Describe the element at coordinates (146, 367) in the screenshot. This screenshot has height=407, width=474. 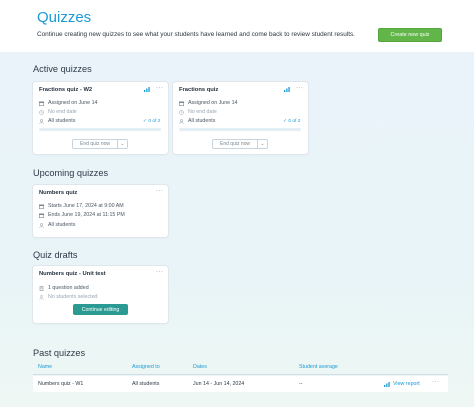
I see `column-header-assigned-to: Assigned to` at that location.